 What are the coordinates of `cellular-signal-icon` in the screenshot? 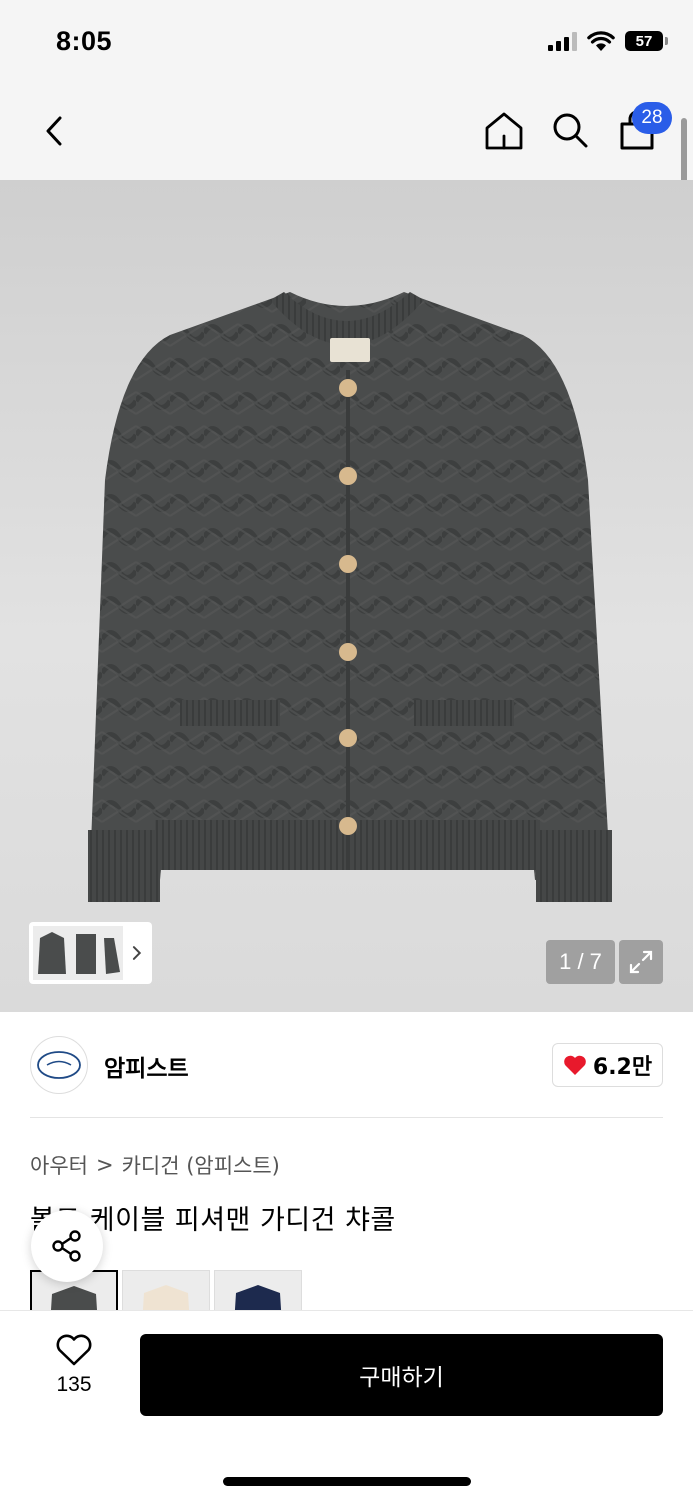 It's located at (562, 41).